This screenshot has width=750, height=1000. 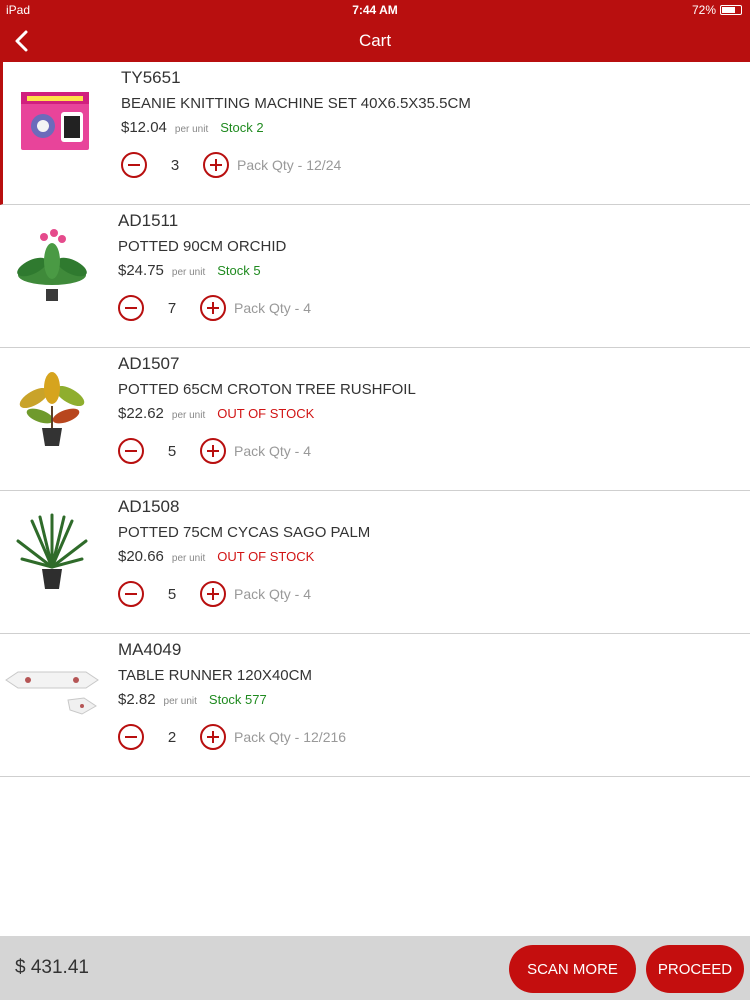 I want to click on pack-qty-label: Pack Qty - 12/216, so click(x=290, y=737).